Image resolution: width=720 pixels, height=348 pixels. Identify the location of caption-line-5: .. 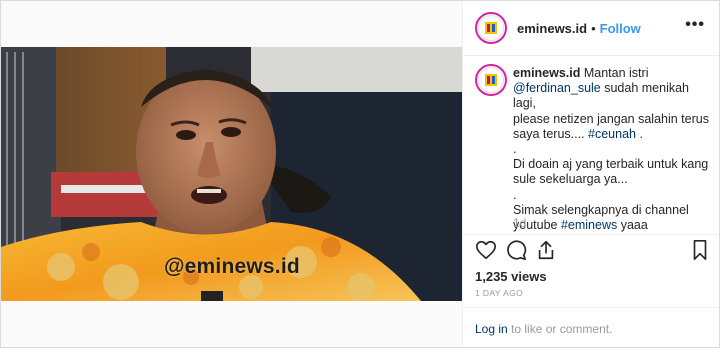
(515, 149).